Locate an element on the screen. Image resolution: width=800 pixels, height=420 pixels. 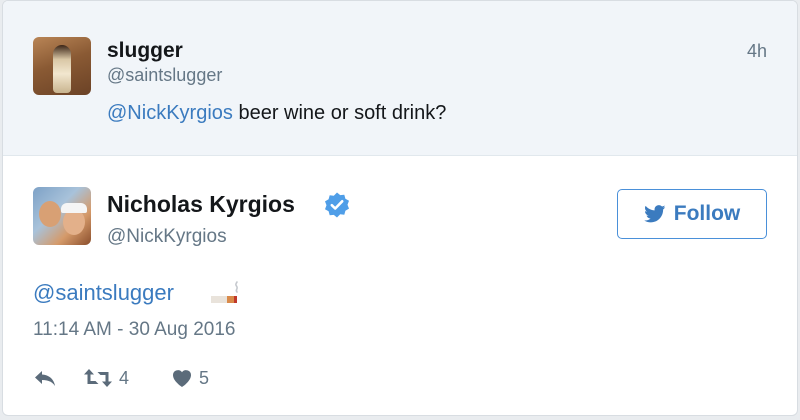
parent-tweet-body: beer wine or soft drink? is located at coordinates (339, 113).